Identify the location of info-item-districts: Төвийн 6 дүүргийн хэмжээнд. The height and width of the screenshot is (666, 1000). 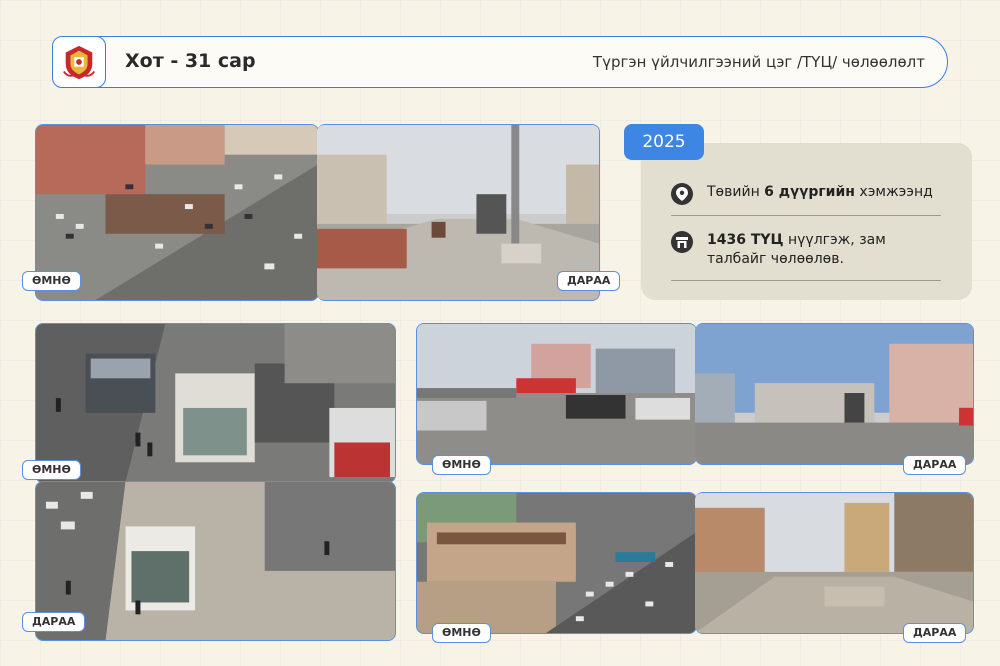
(802, 194).